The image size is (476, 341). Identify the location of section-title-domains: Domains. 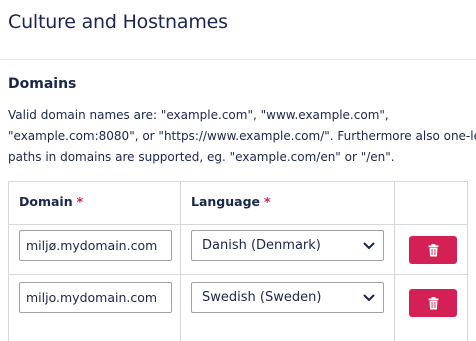
(42, 84).